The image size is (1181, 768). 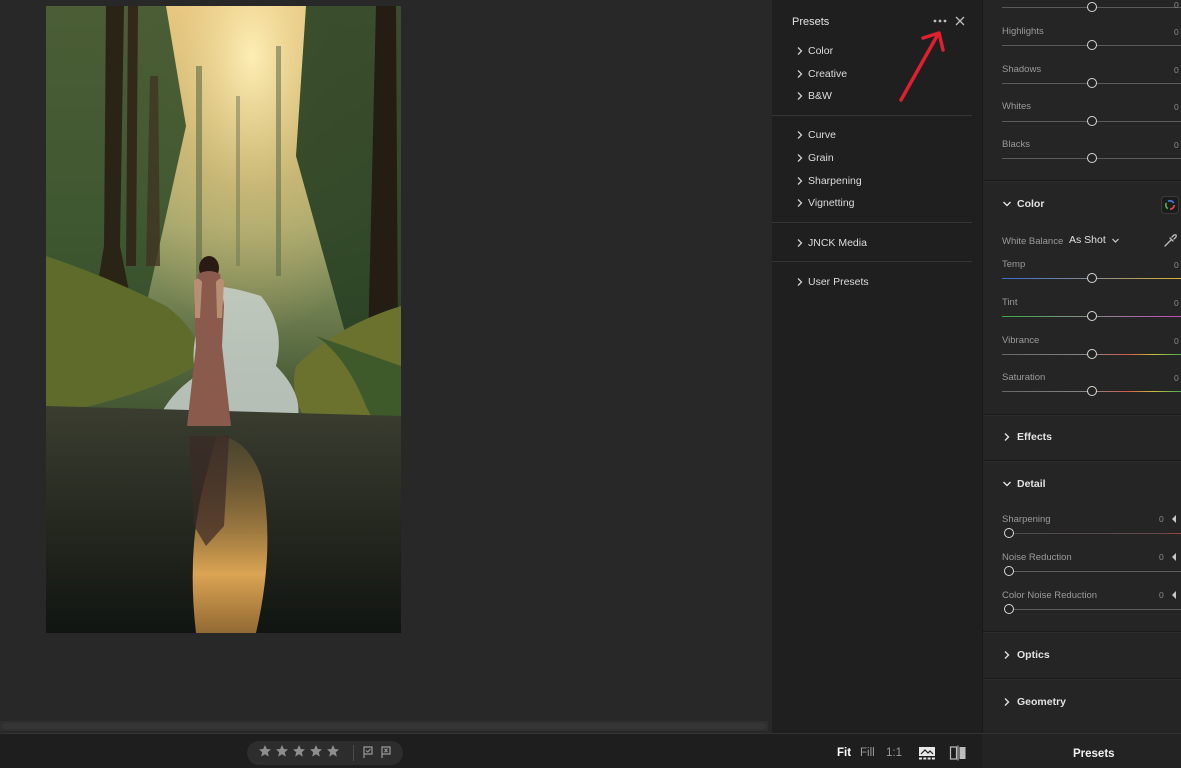 I want to click on highlights-value: 0, so click(x=1176, y=32).